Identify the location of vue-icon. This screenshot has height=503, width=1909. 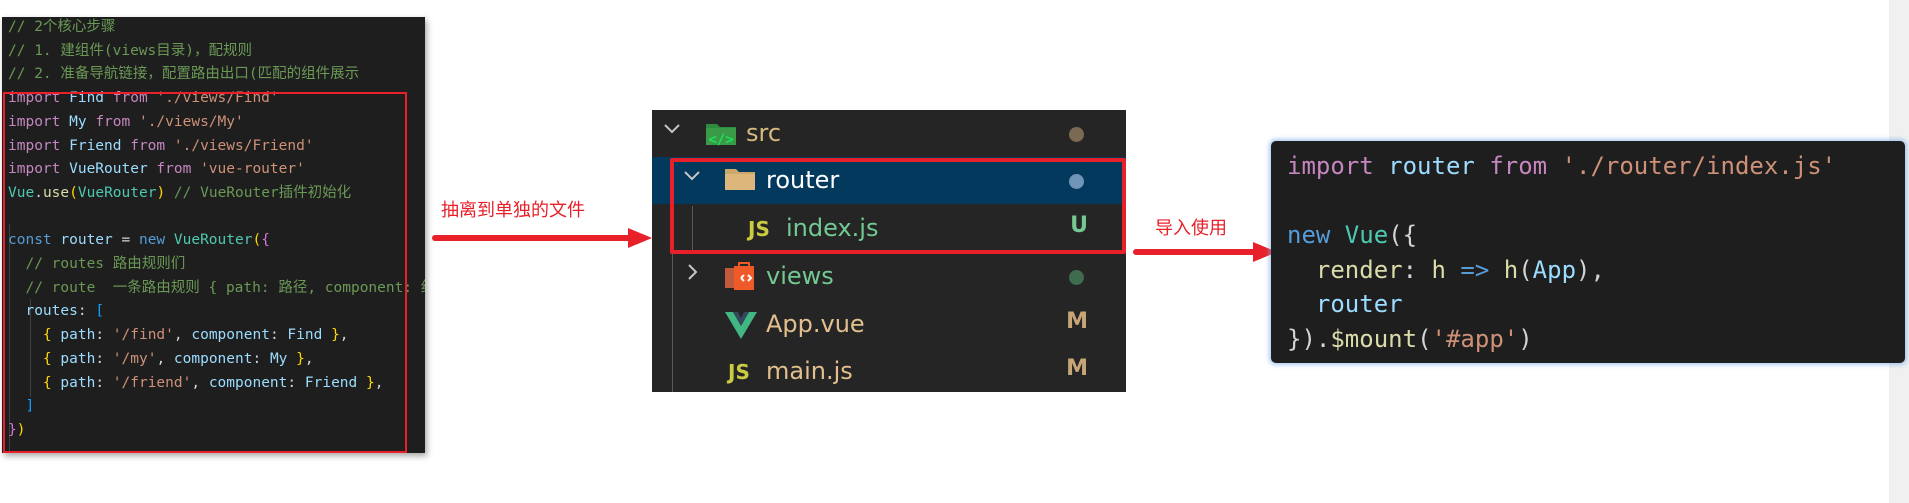
(741, 327).